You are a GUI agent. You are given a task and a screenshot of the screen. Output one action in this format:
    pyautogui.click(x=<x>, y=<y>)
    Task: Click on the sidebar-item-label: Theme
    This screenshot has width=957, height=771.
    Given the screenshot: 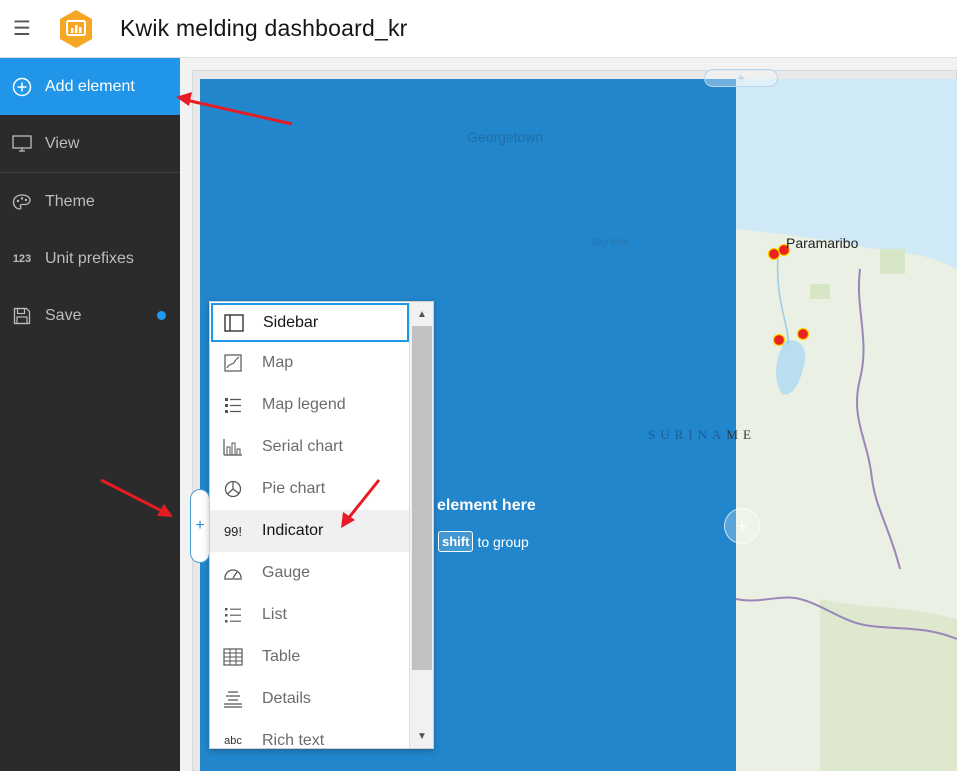 What is the action you would take?
    pyautogui.click(x=70, y=201)
    